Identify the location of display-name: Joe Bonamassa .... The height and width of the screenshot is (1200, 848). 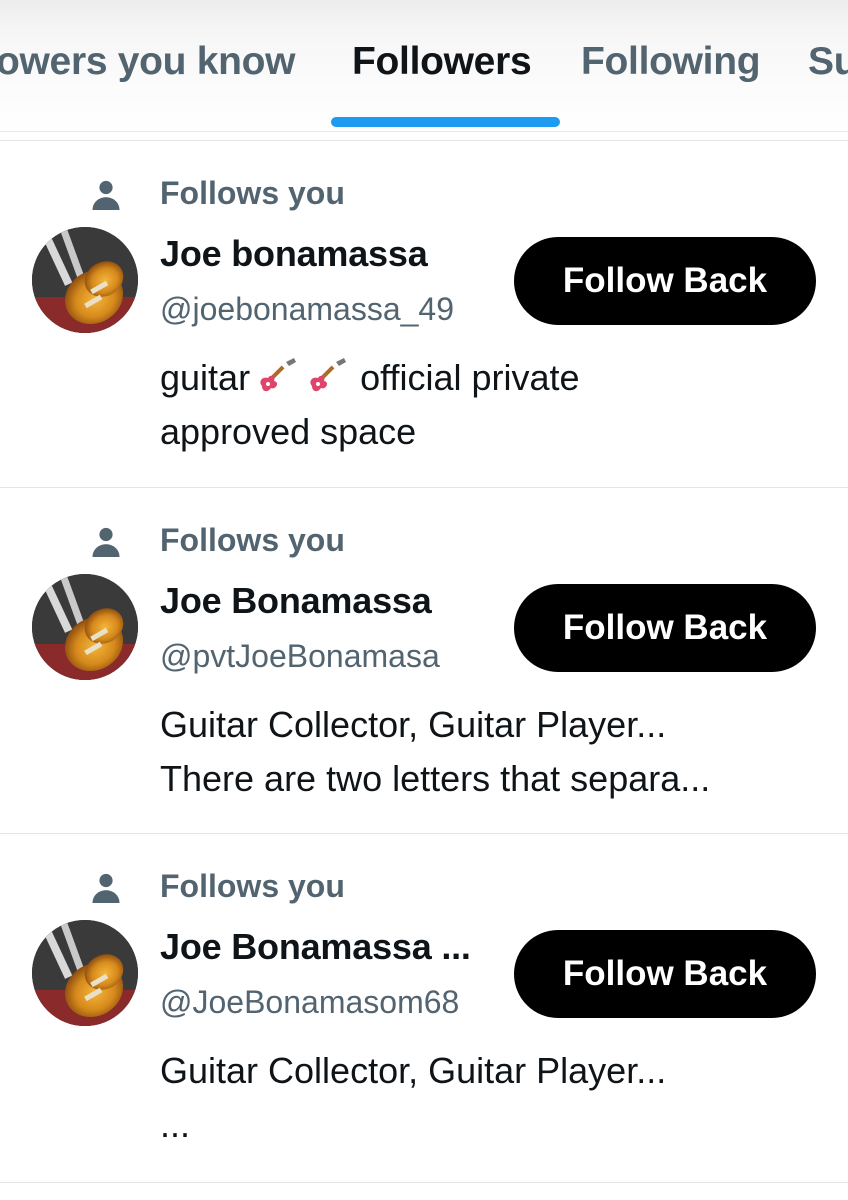
(315, 947).